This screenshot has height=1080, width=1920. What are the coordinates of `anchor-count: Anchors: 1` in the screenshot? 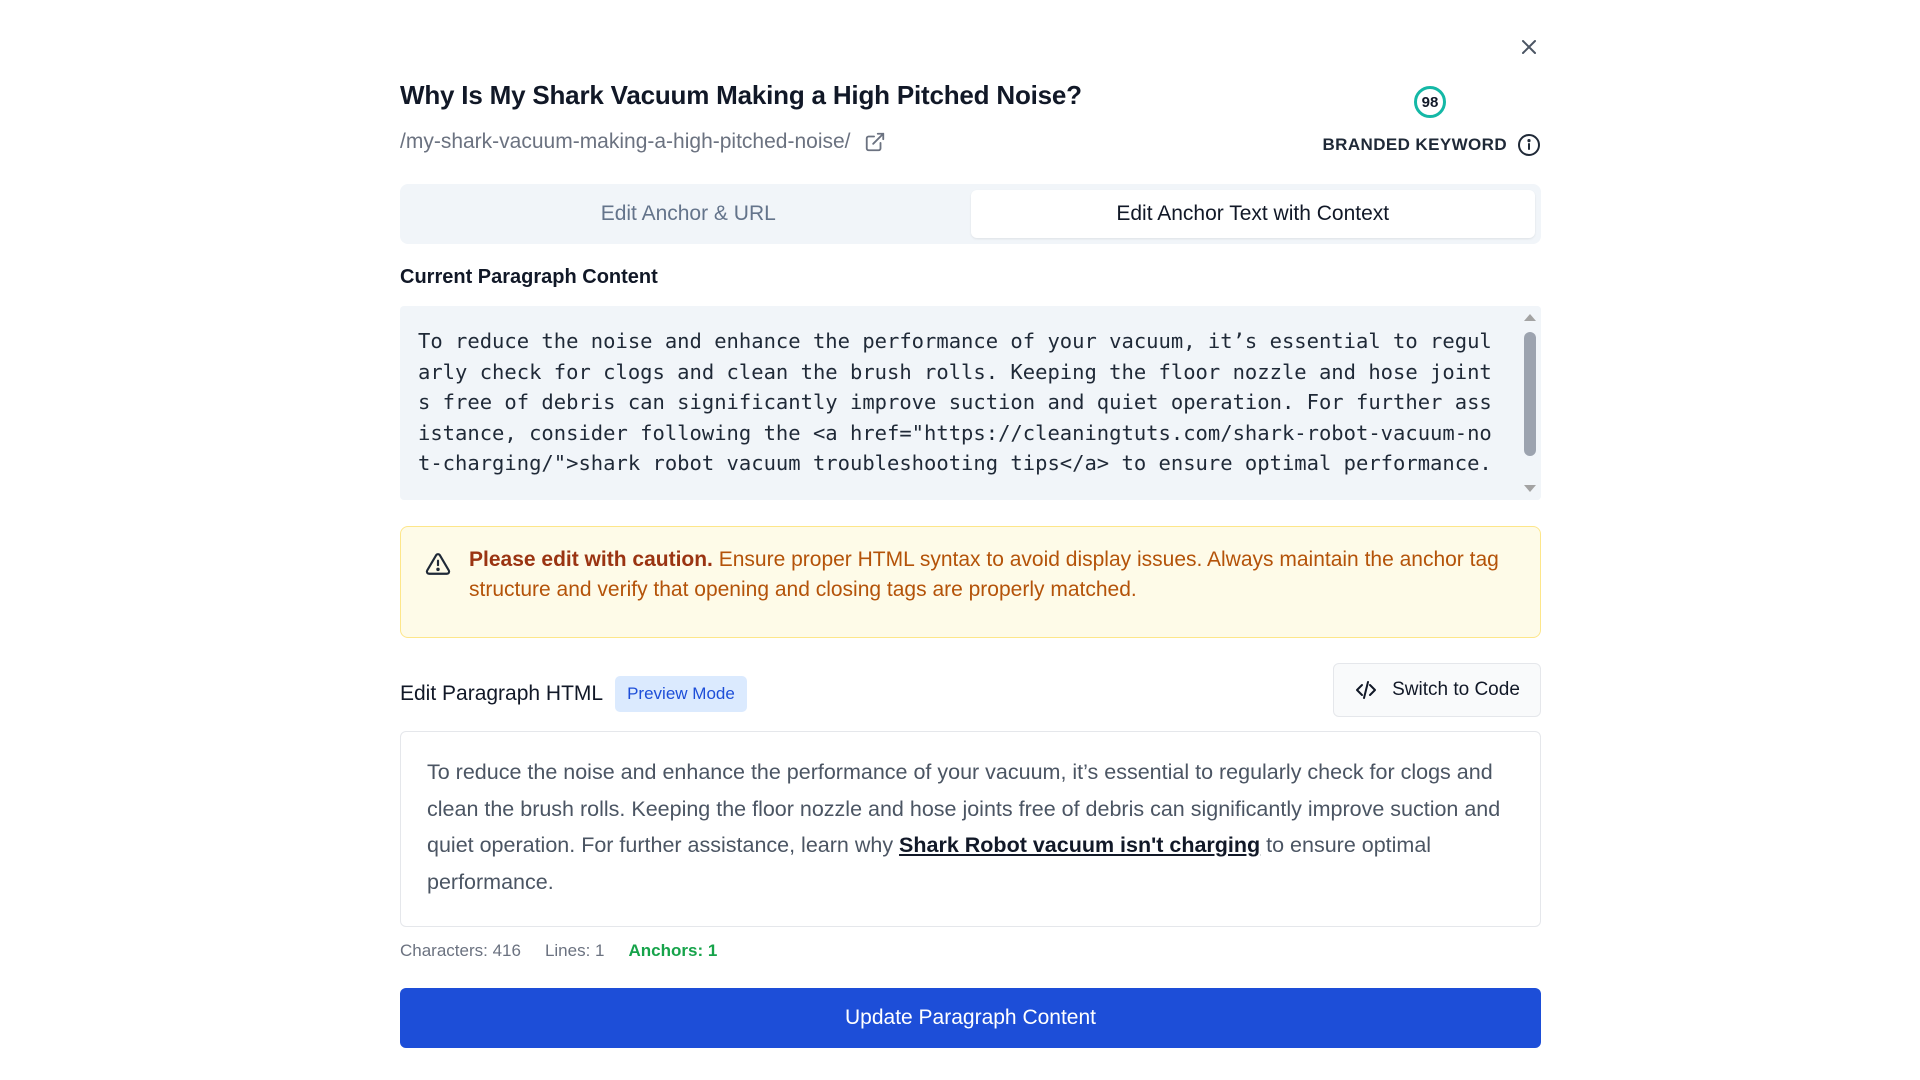 It's located at (673, 950).